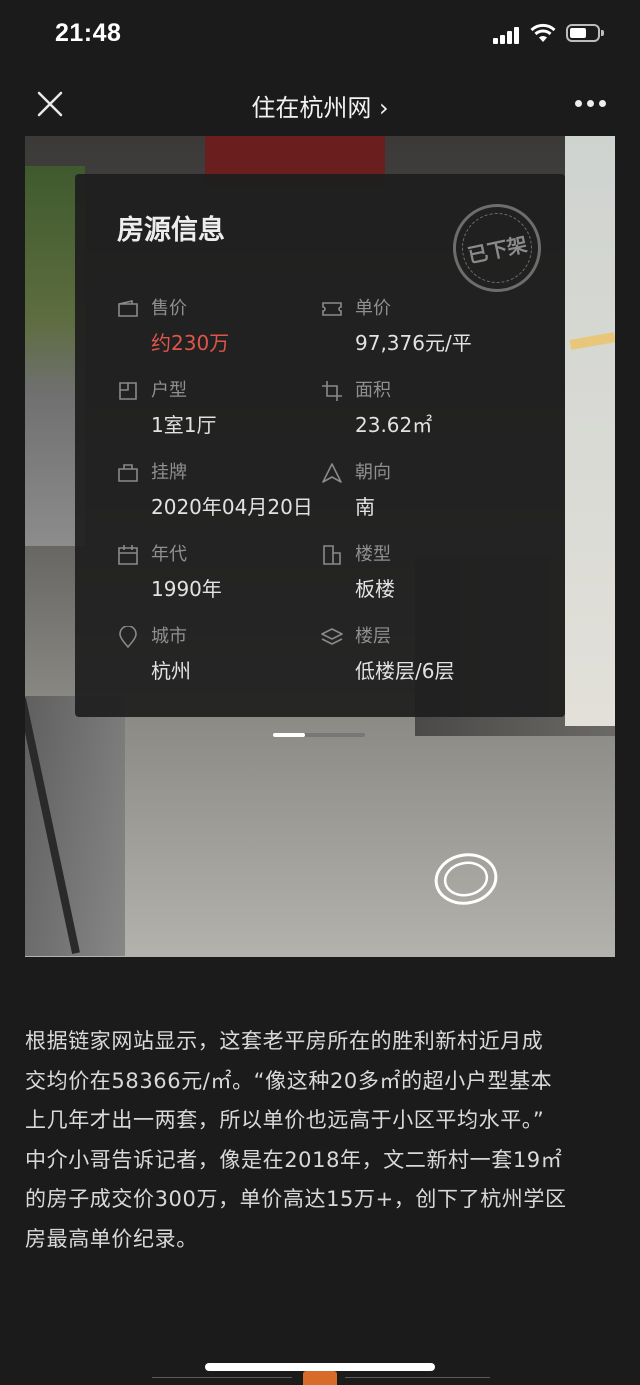 The width and height of the screenshot is (640, 1385). Describe the element at coordinates (332, 473) in the screenshot. I see `compass-icon` at that location.